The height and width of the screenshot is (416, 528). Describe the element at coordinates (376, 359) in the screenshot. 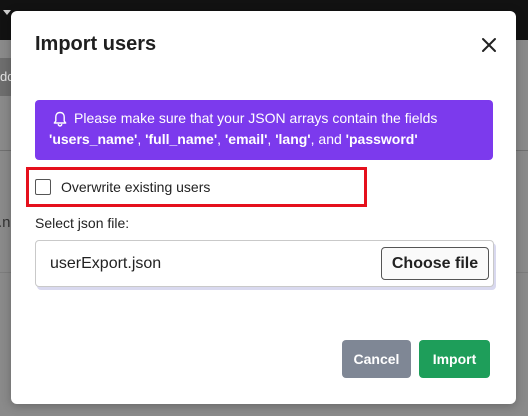

I see `cancel-button: Cancel` at that location.